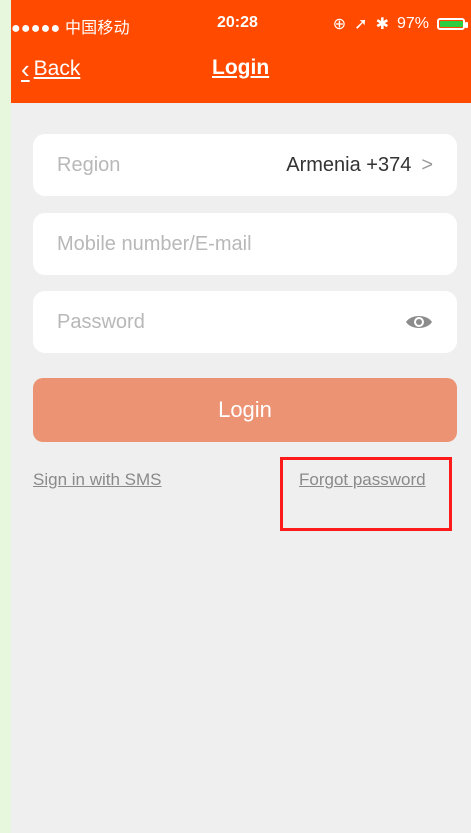  I want to click on region-value-text: Armenia +374, so click(349, 164).